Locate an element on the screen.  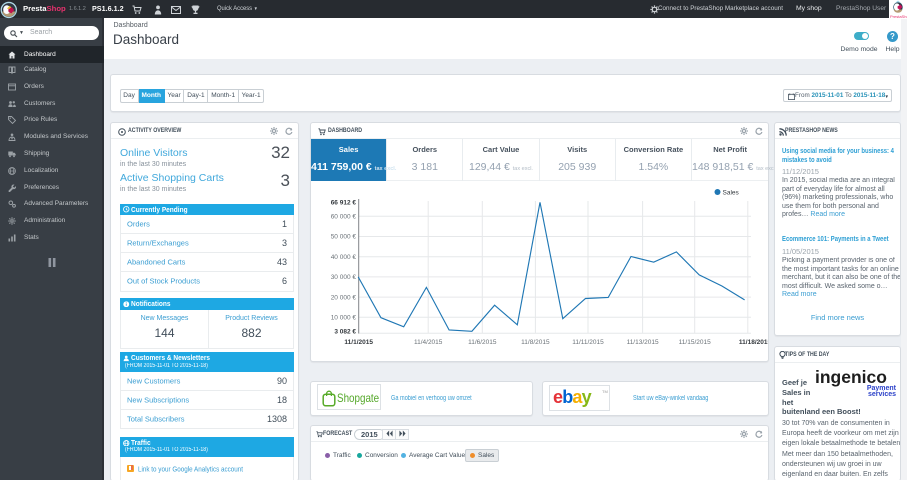
svg-text: 40 000 € is located at coordinates (344, 257).